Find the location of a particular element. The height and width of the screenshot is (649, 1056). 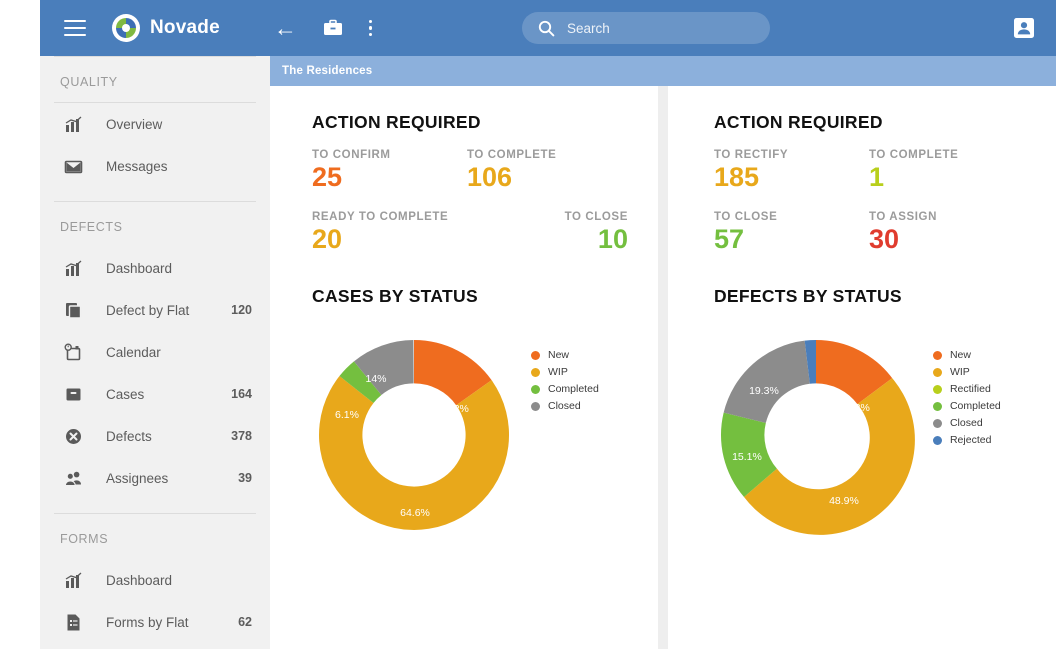

kpi-label: TO ASSIGN is located at coordinates (902, 217).